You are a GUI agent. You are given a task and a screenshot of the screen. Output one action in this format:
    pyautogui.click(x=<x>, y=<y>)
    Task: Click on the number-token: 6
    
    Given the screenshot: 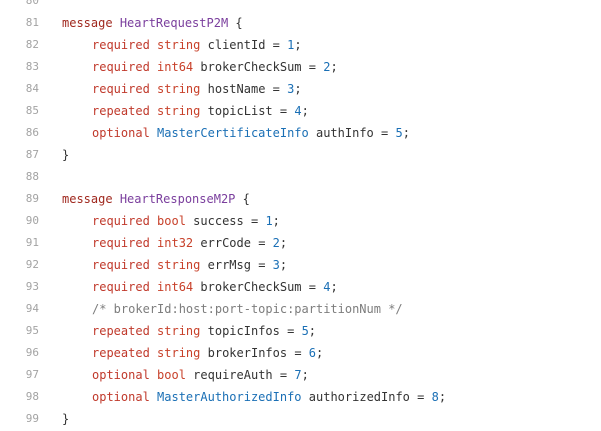 What is the action you would take?
    pyautogui.click(x=312, y=353)
    